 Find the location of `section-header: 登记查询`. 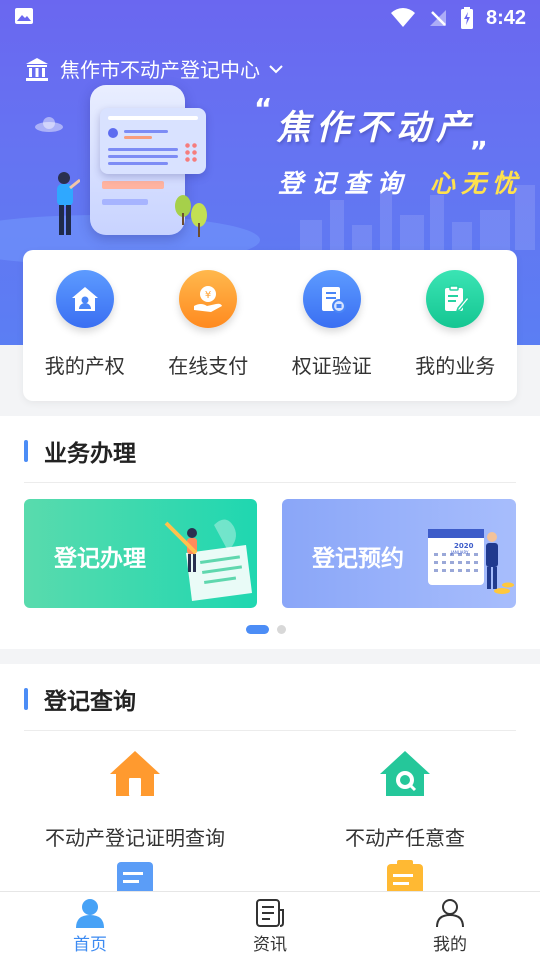

section-header: 登记查询 is located at coordinates (80, 699).